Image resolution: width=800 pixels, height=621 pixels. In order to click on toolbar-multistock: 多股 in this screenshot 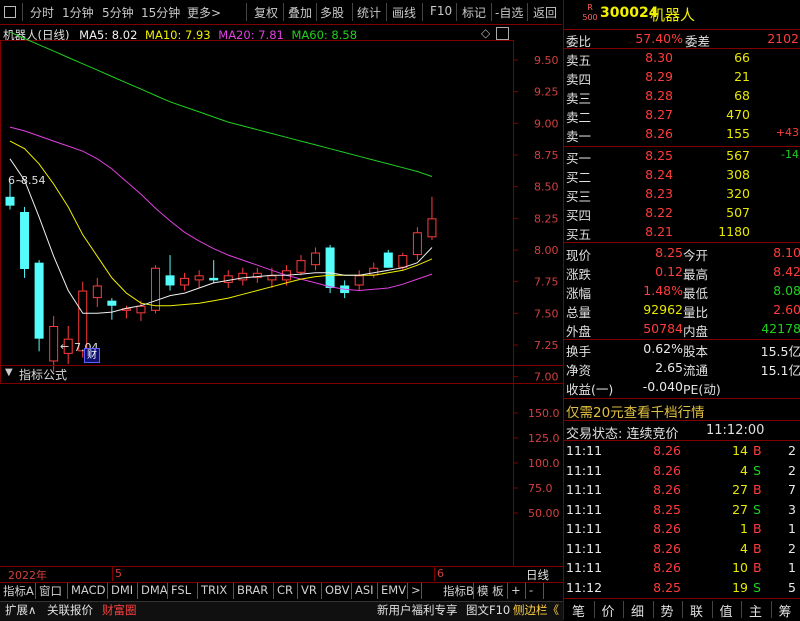, I will do `click(332, 12)`.